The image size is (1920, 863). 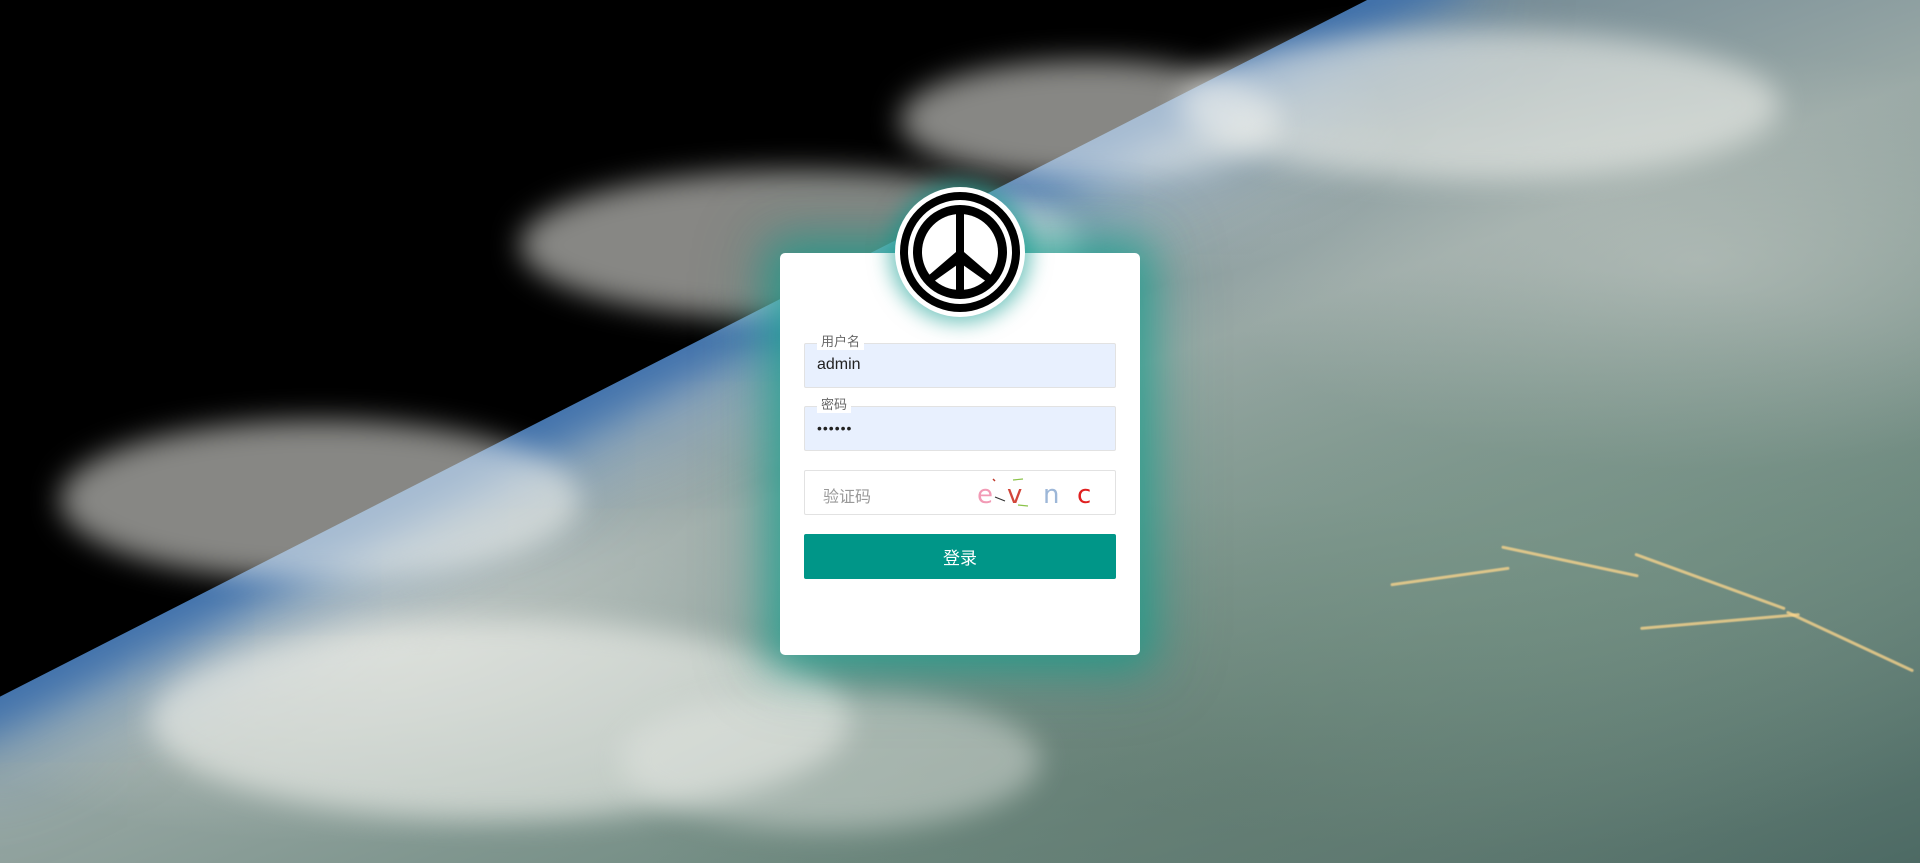 I want to click on password-label: 密码, so click(x=834, y=405).